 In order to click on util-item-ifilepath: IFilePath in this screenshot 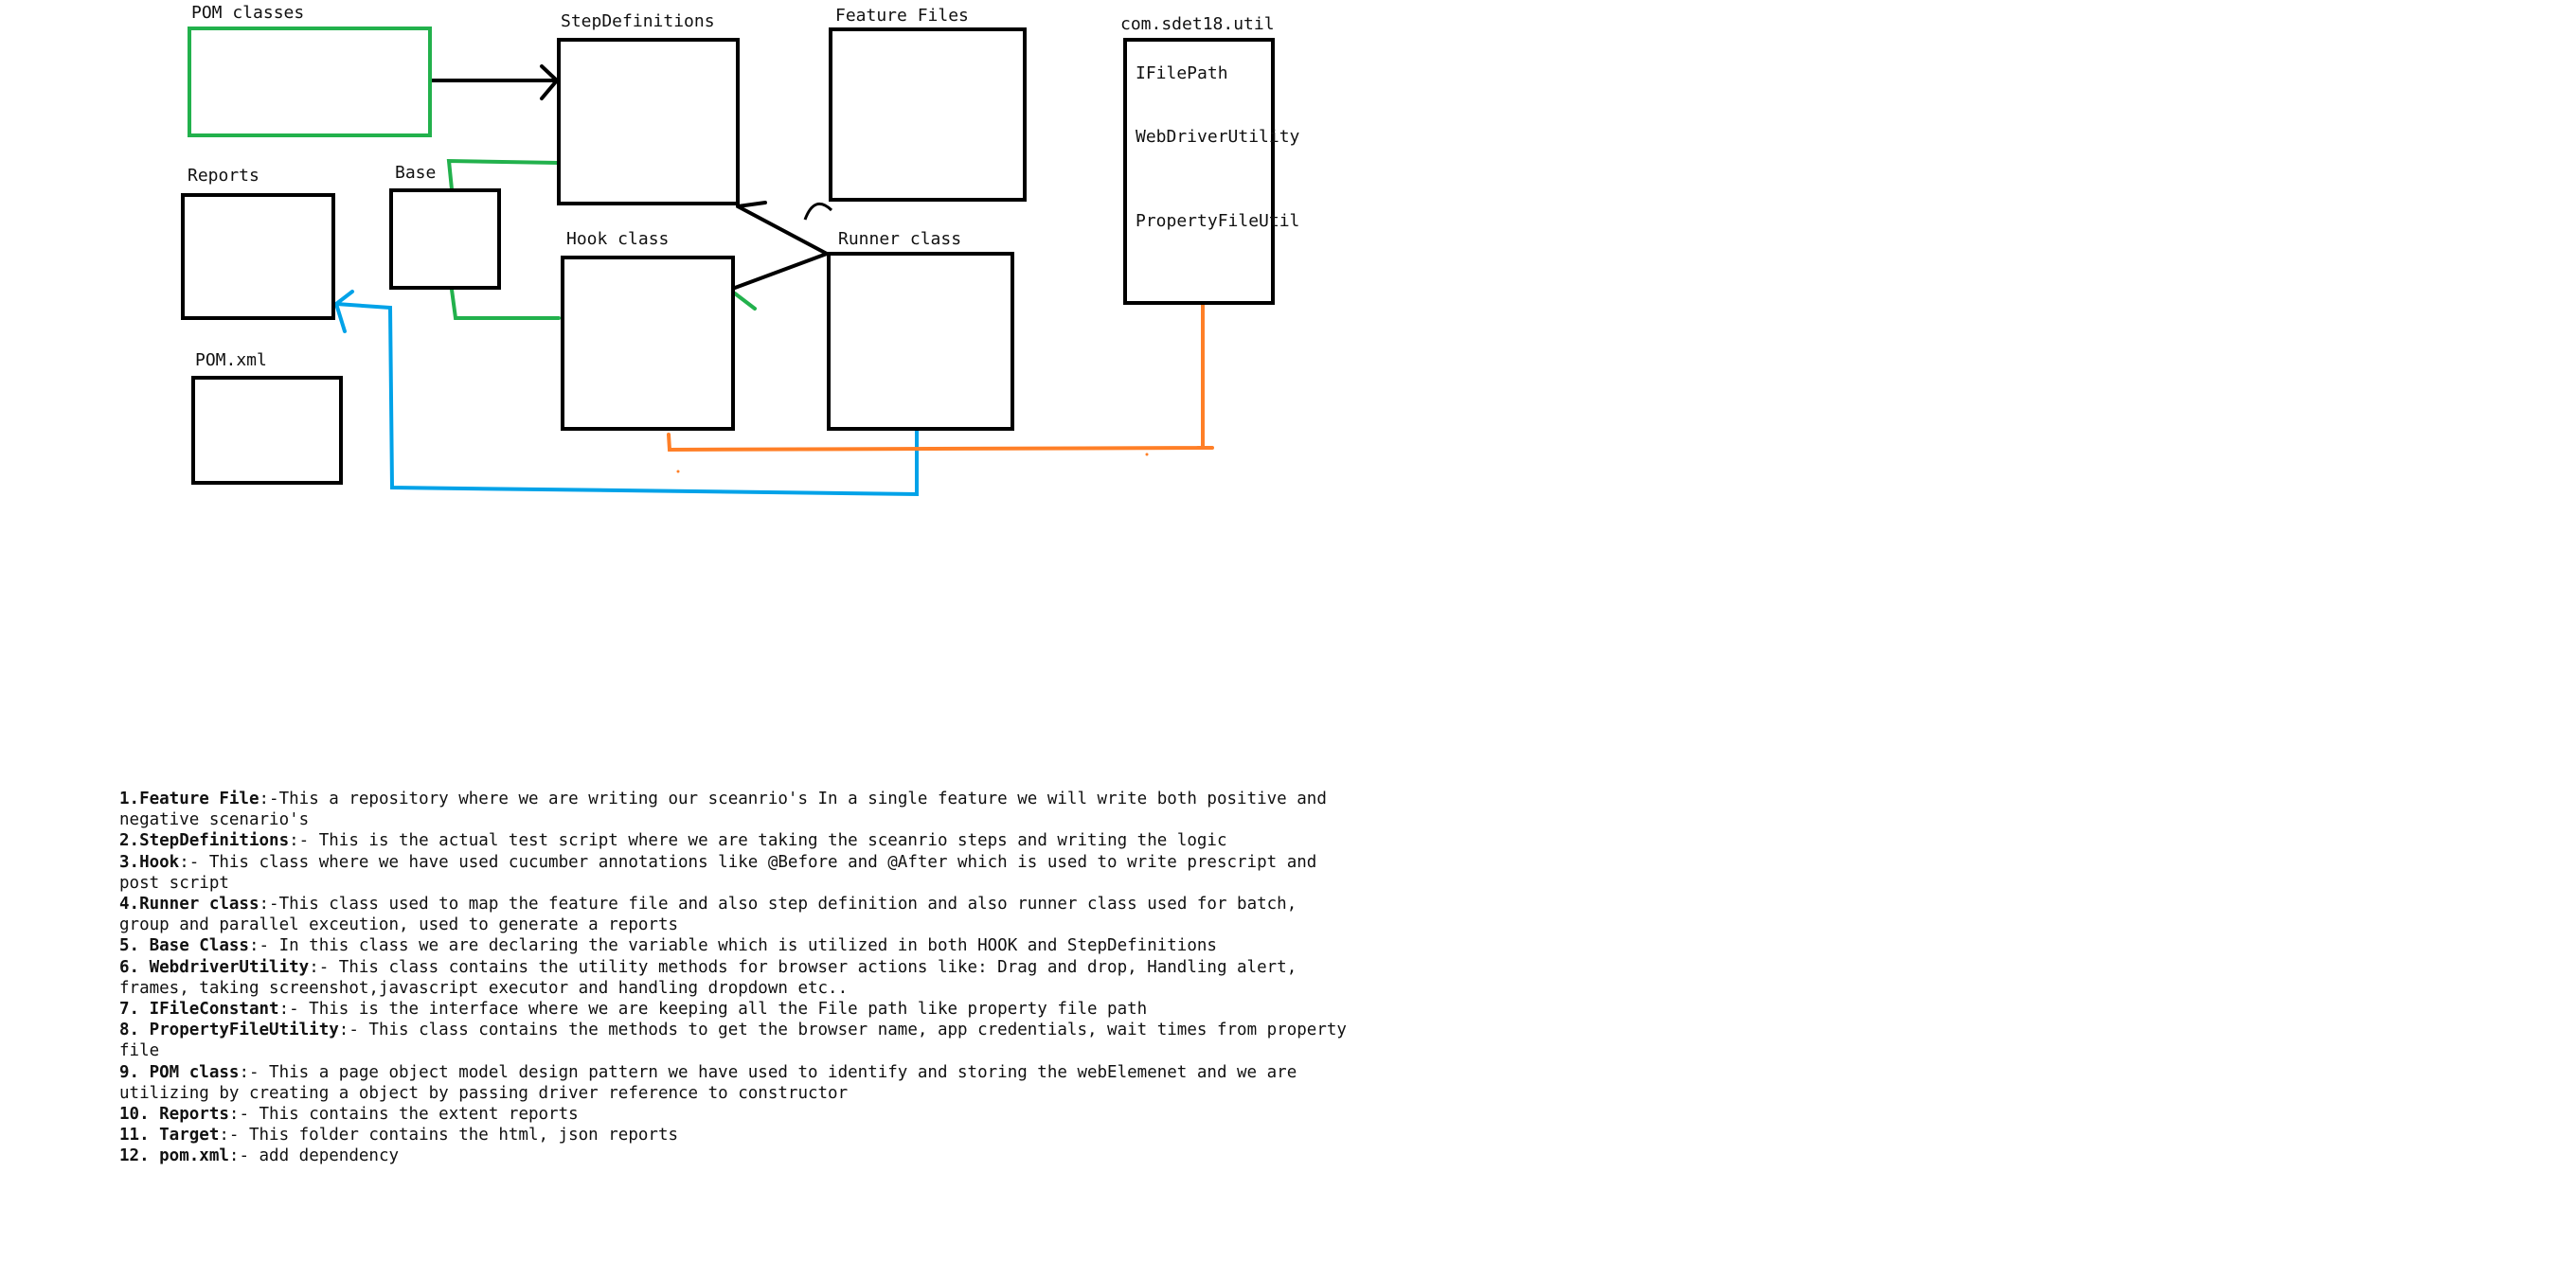, I will do `click(1182, 73)`.